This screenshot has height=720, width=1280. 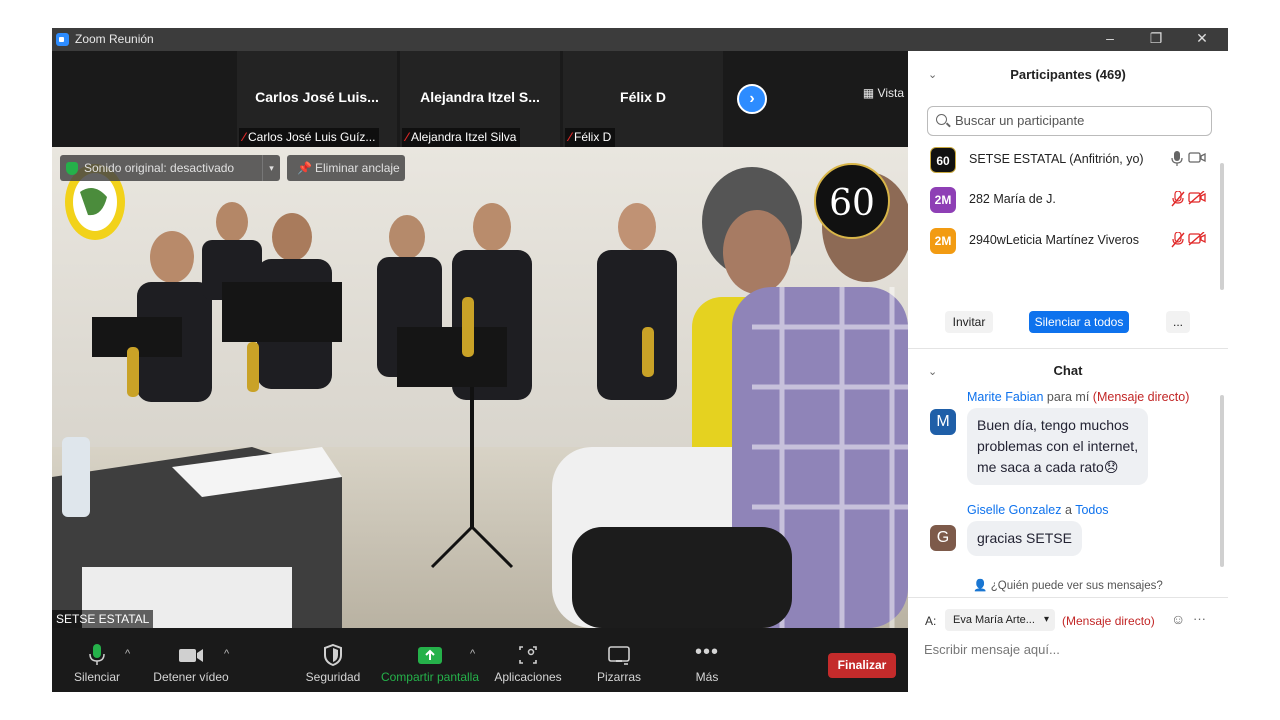 What do you see at coordinates (852, 203) in the screenshot?
I see `svg-text: 60` at bounding box center [852, 203].